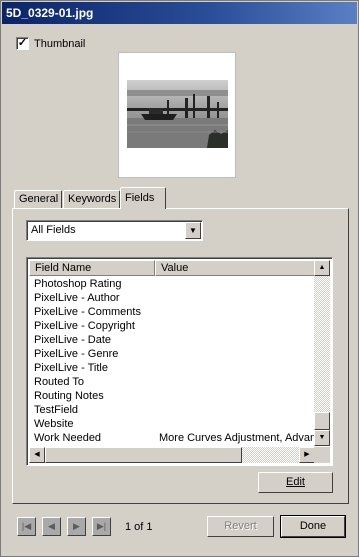  I want to click on field-name: PixelLive - Comments, so click(87, 312).